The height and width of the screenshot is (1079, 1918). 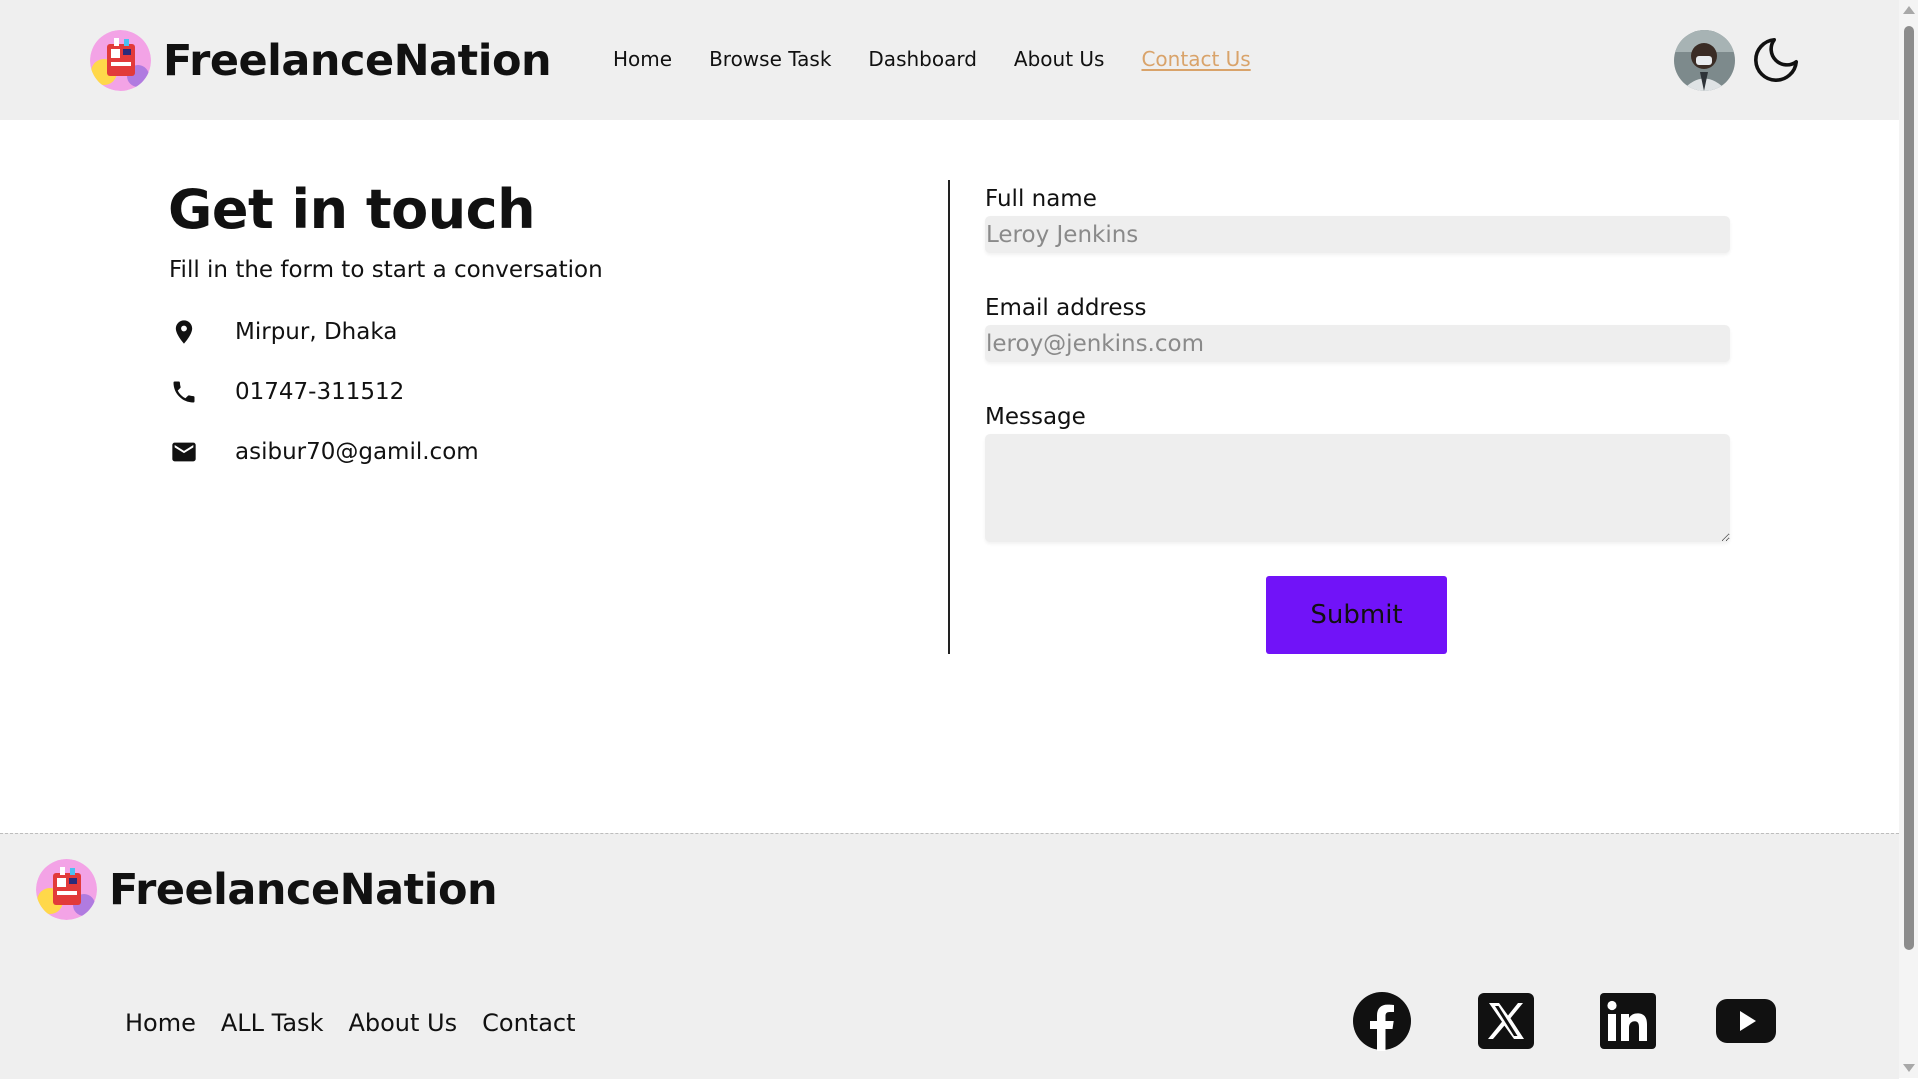 What do you see at coordinates (402, 1023) in the screenshot?
I see `footer-link-about-us: About Us` at bounding box center [402, 1023].